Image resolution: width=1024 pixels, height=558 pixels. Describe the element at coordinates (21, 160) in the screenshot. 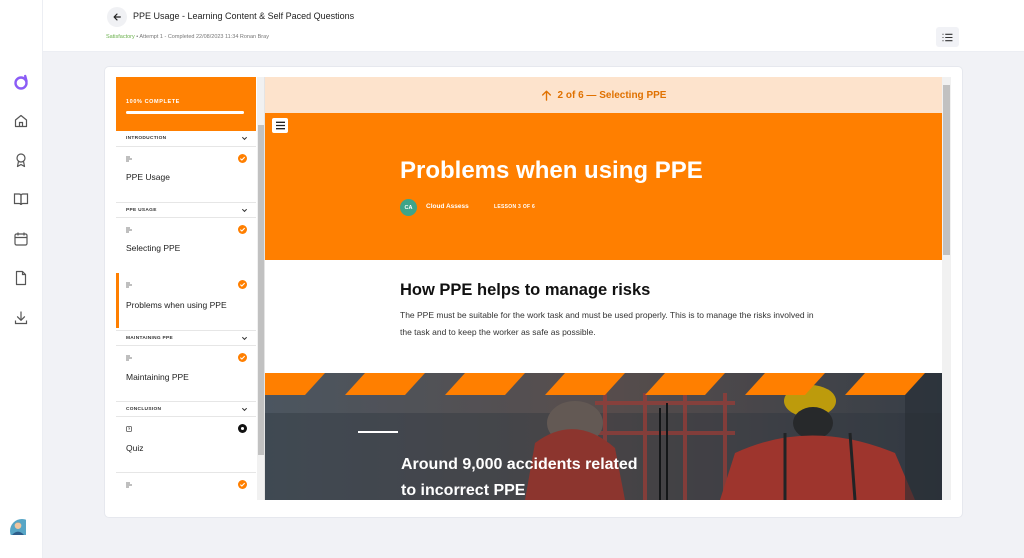

I see `award-icon` at that location.